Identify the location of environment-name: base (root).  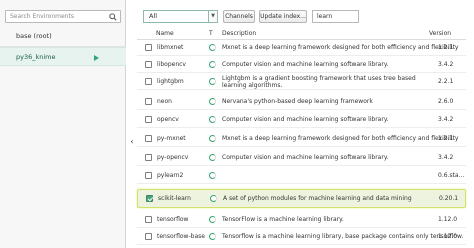
(34, 36).